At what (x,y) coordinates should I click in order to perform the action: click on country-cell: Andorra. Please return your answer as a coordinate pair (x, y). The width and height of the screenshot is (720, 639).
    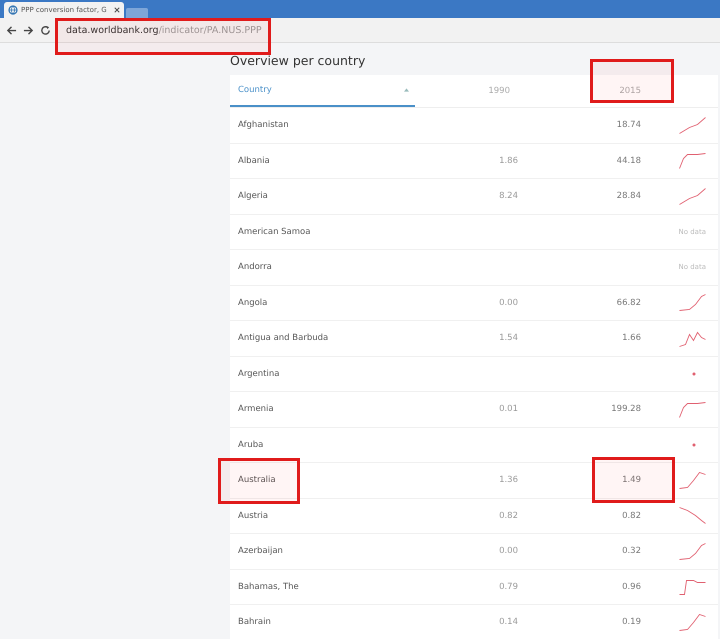
    Looking at the image, I should click on (255, 267).